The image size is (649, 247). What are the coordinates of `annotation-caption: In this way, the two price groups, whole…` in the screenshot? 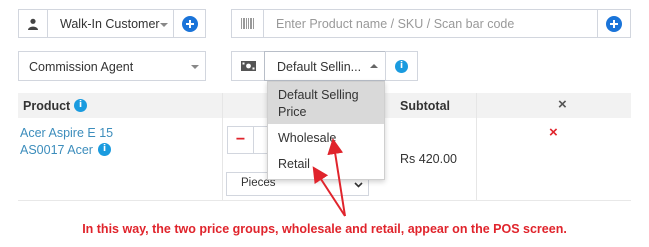 It's located at (324, 229).